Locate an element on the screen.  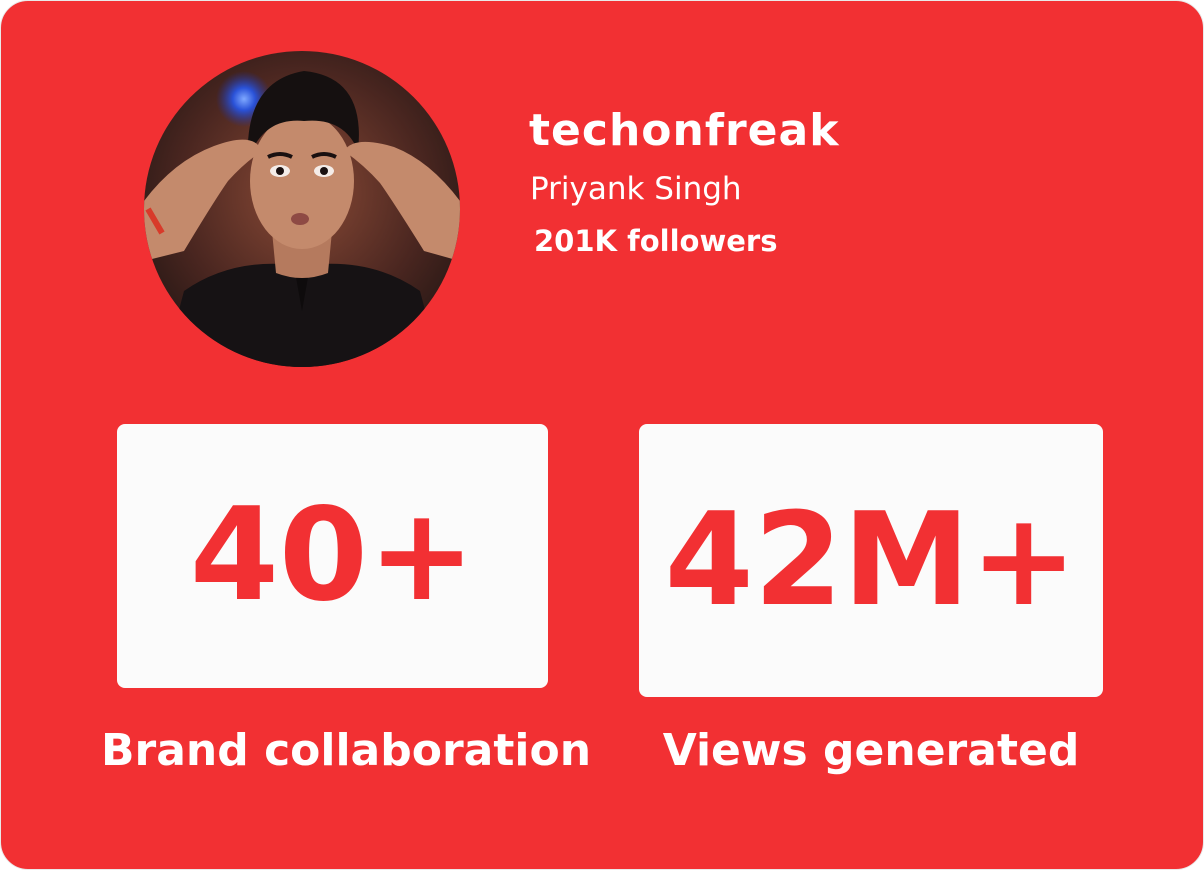
avatar is located at coordinates (302, 209).